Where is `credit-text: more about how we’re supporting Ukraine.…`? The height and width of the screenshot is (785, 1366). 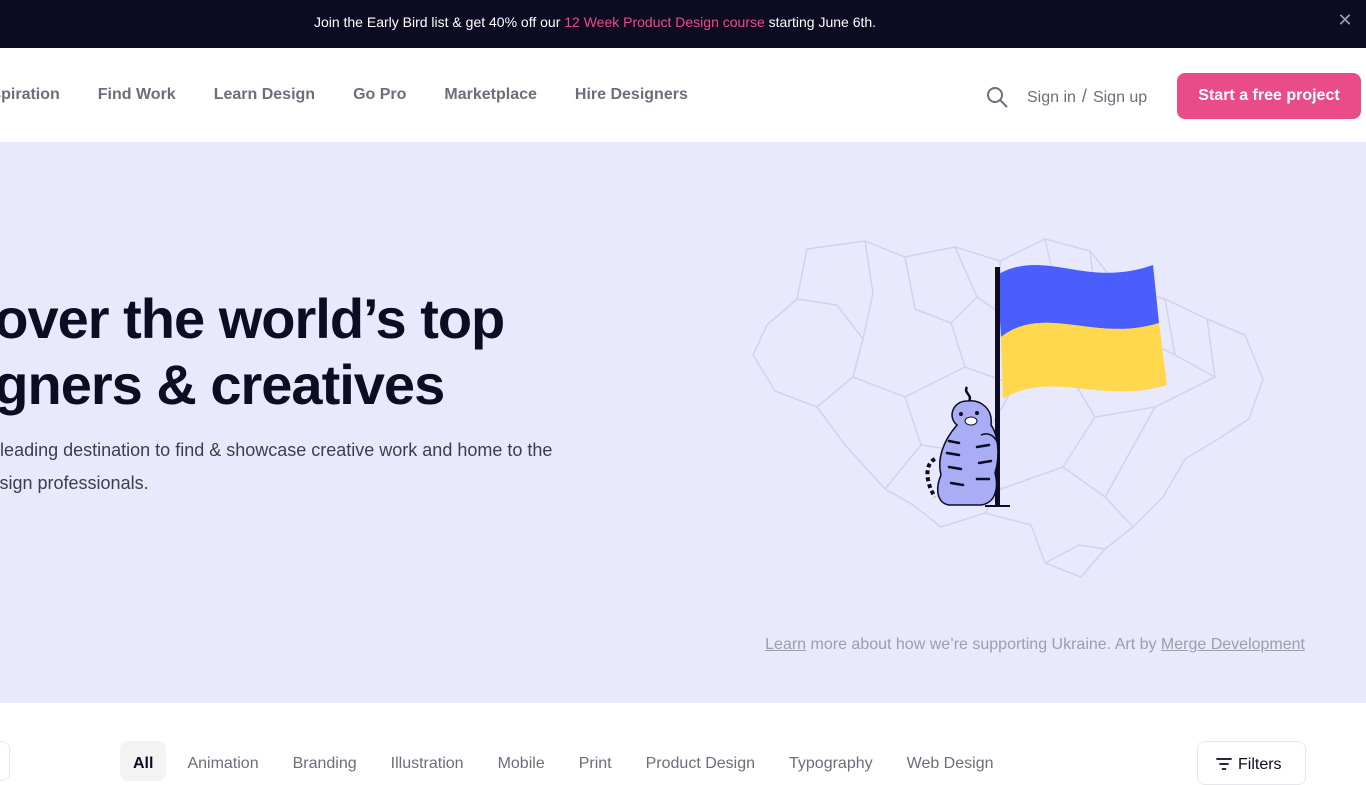
credit-text: more about how we’re supporting Ukraine.… is located at coordinates (983, 644).